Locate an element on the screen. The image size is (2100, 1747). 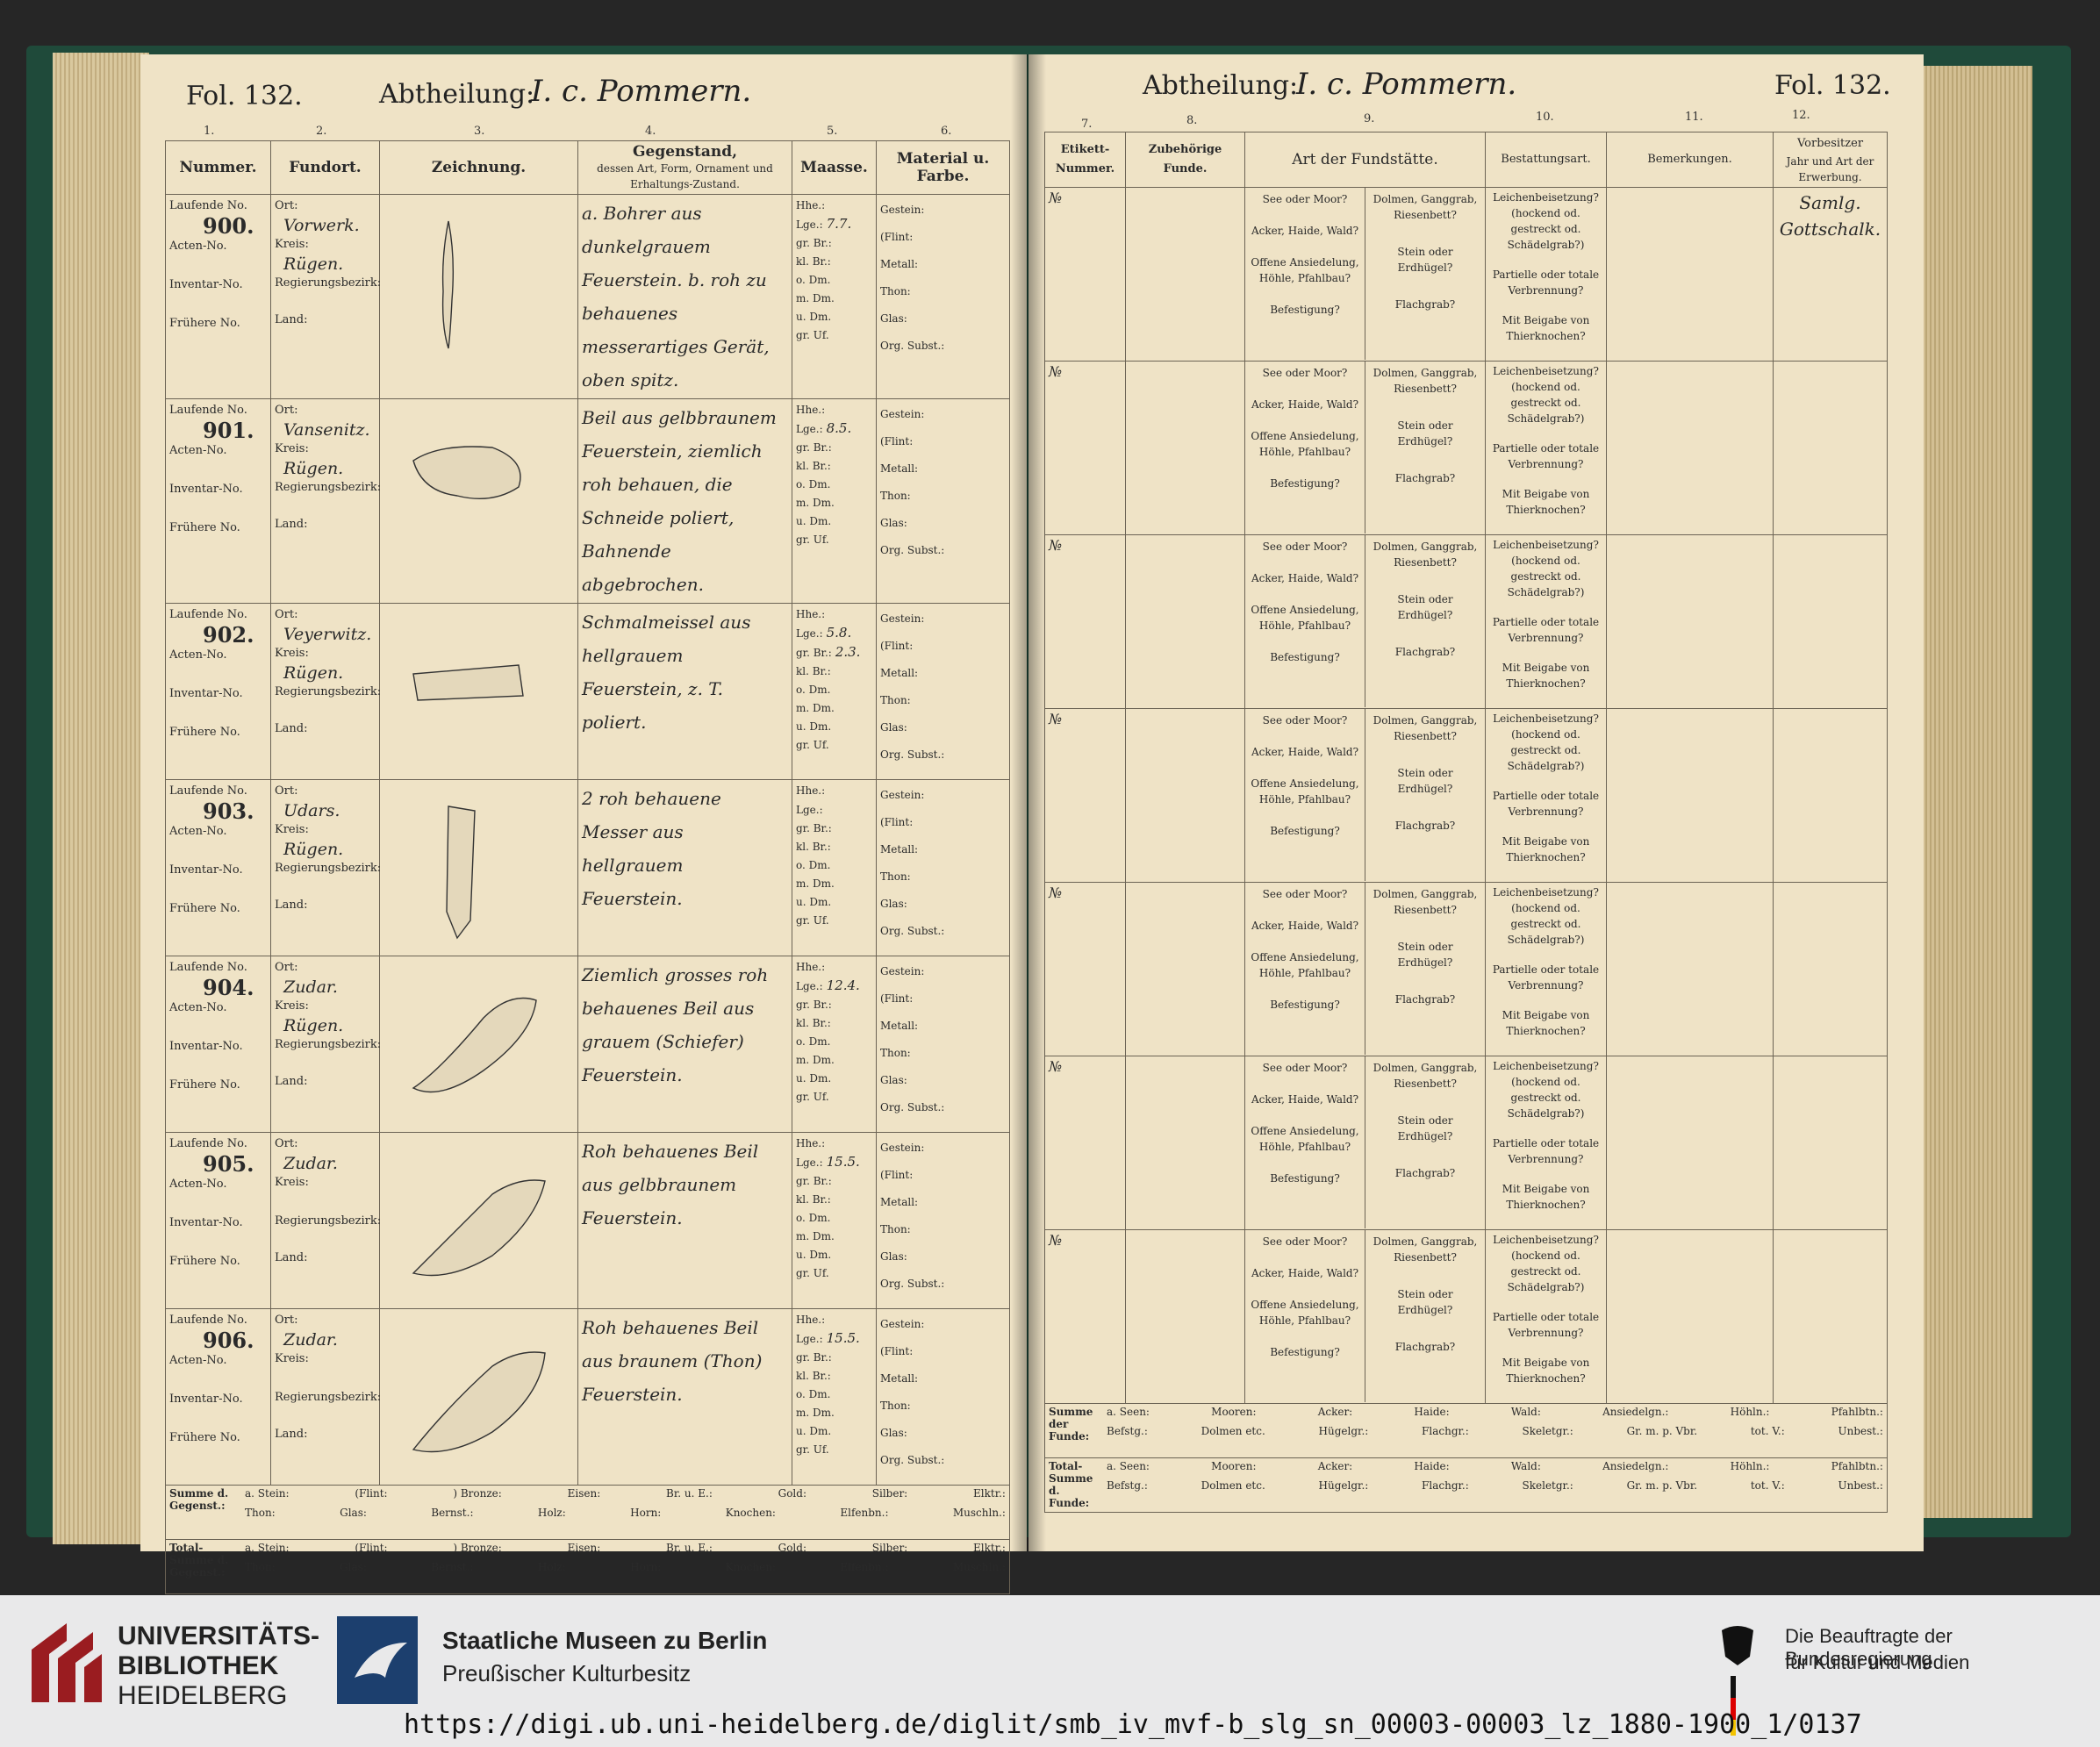
header-fundort: Fundort. is located at coordinates (325, 167).